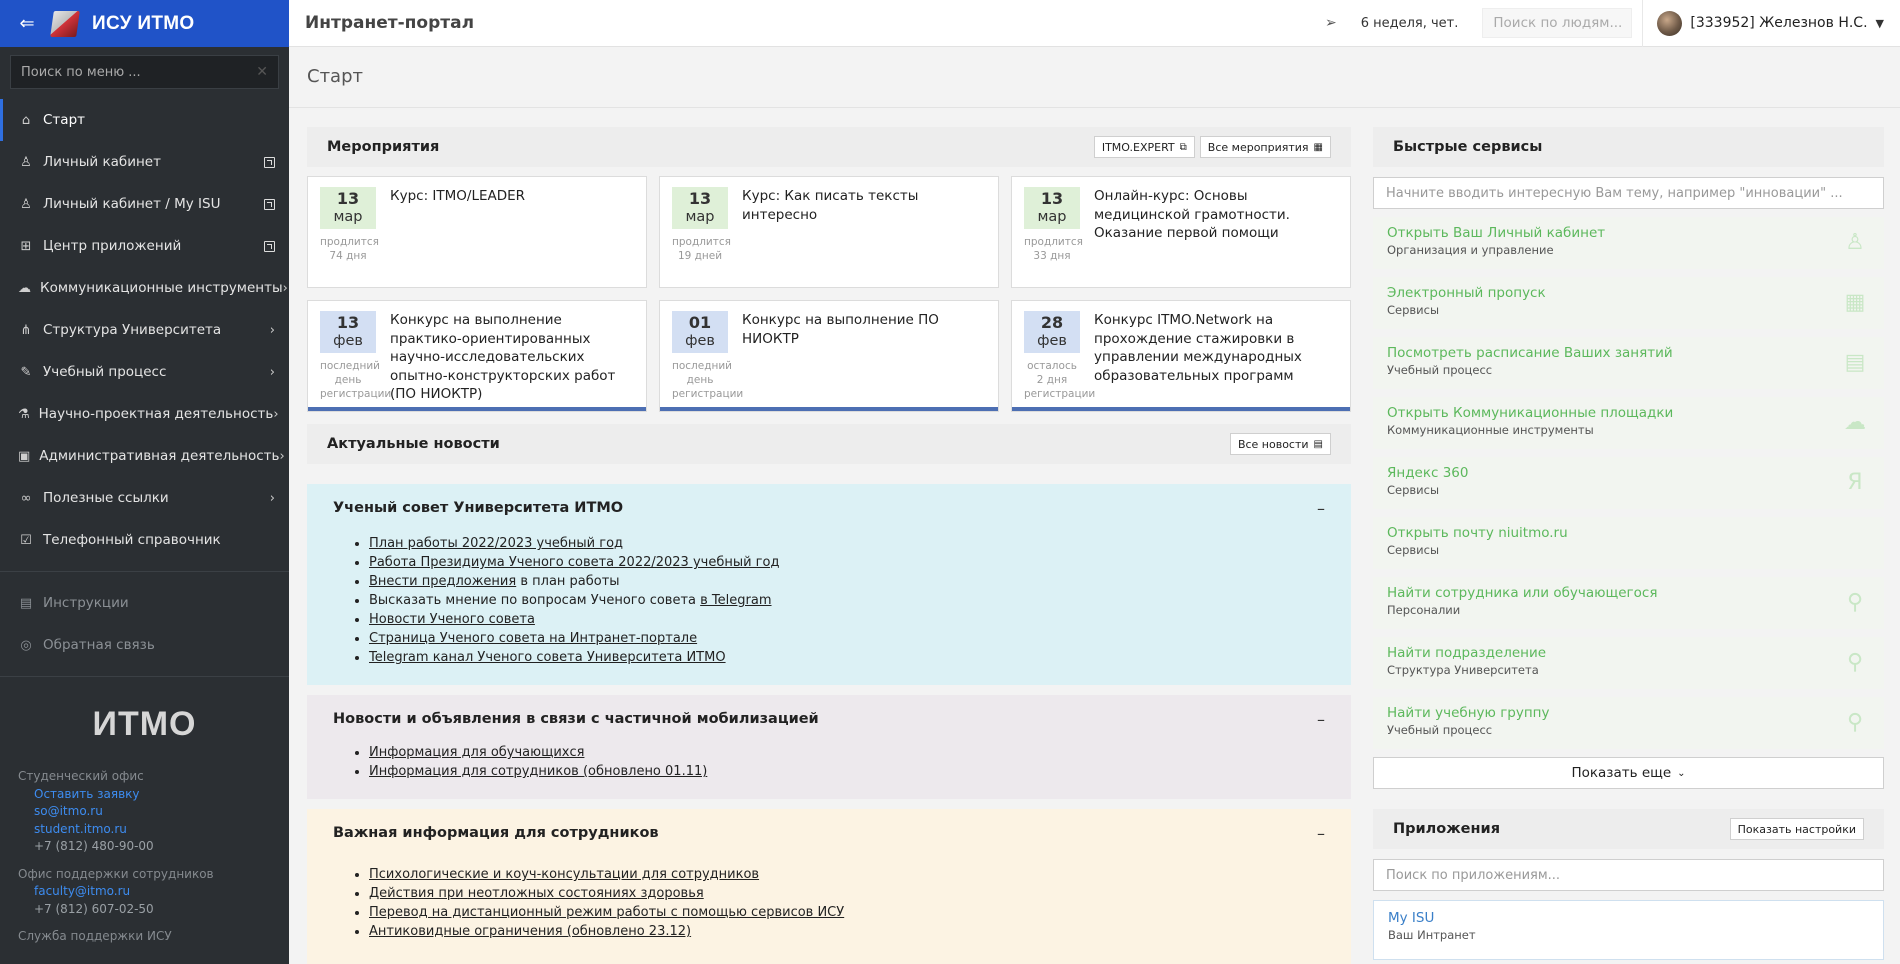 This screenshot has width=1900, height=964. I want to click on nav-administrative: ▣ Административная деятельность ›, so click(144, 456).